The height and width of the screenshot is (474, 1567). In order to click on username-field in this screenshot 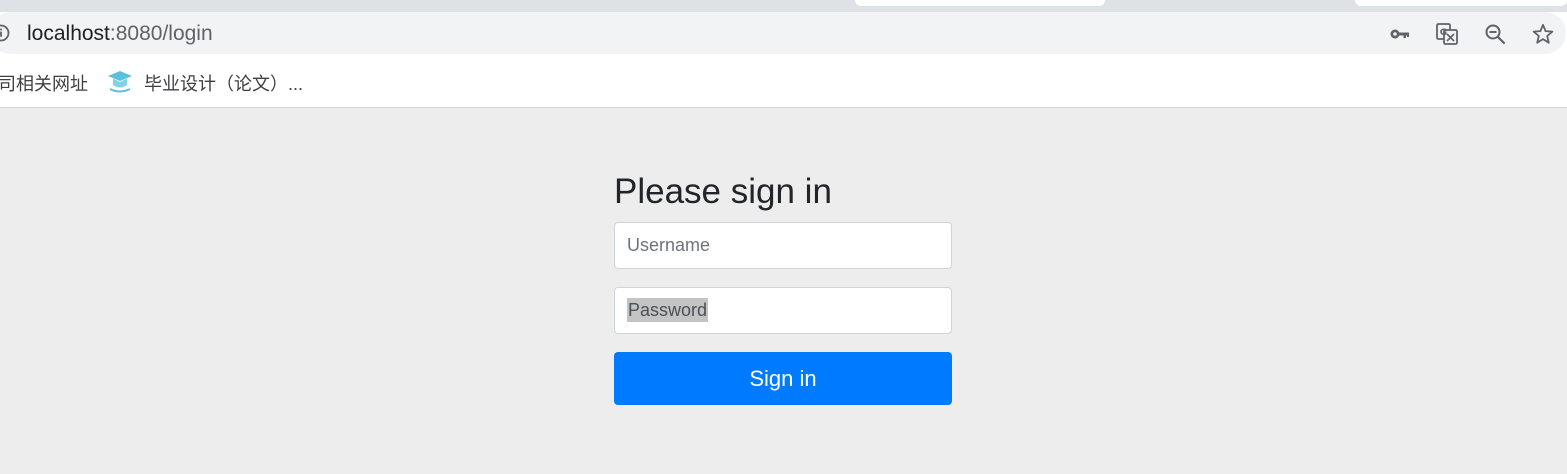, I will do `click(783, 245)`.